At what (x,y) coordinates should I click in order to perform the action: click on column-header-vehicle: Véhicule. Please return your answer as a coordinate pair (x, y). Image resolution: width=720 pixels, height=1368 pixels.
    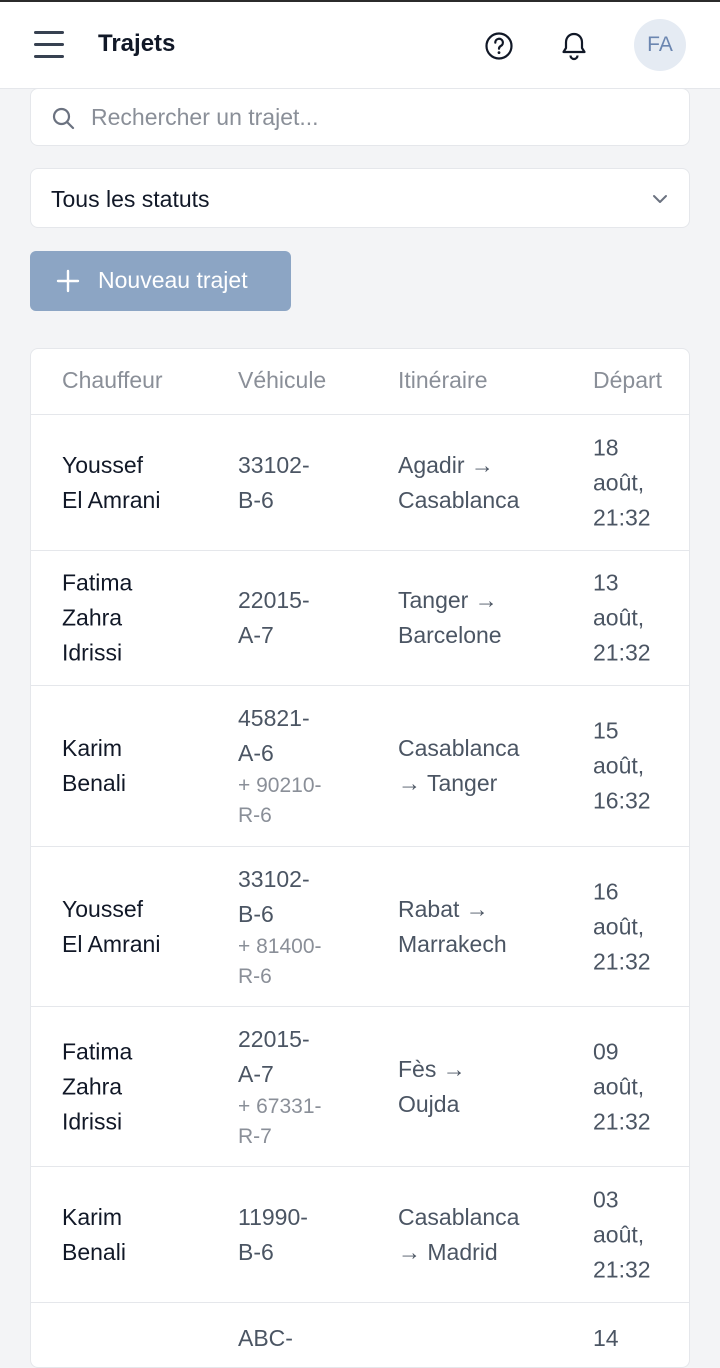
    Looking at the image, I should click on (282, 380).